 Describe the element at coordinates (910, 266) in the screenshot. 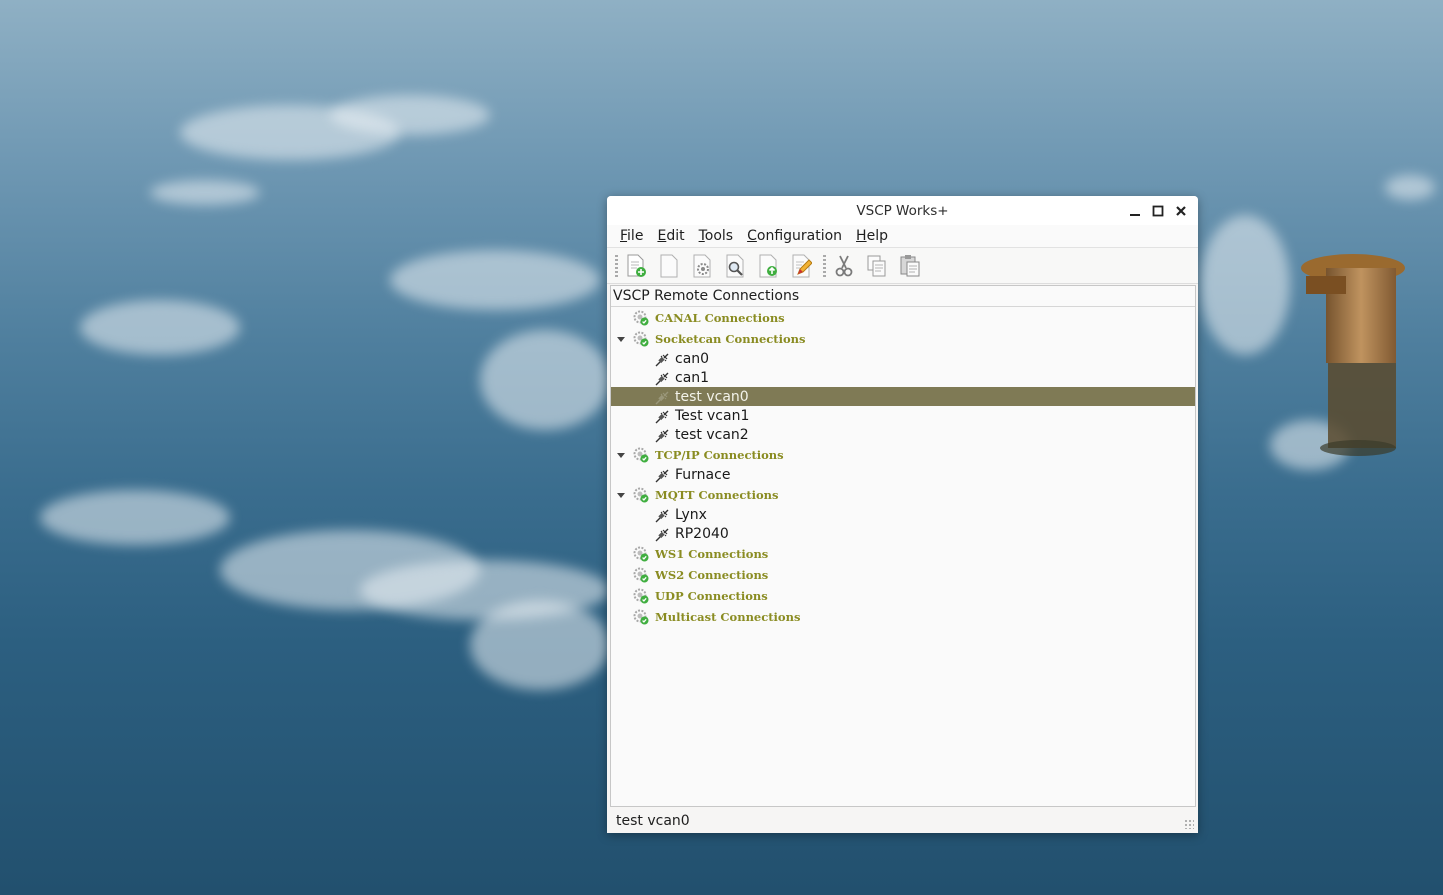

I see `paste-icon` at that location.